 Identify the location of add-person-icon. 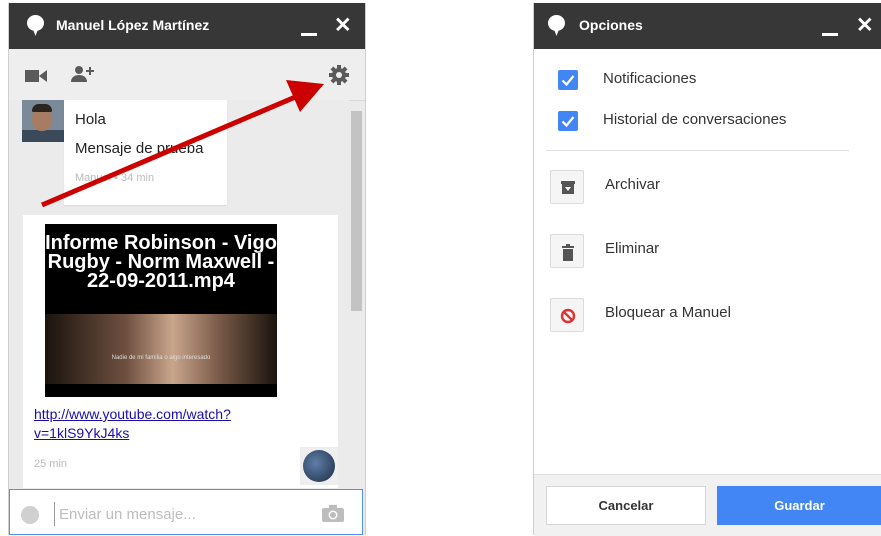
(83, 74).